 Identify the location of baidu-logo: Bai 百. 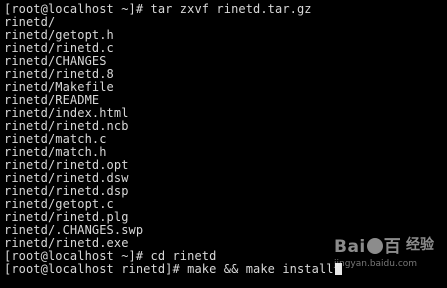
(367, 244).